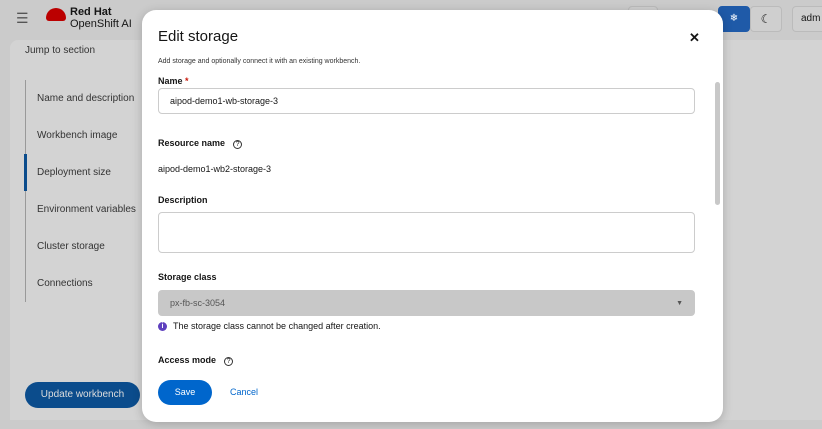 This screenshot has width=822, height=429. I want to click on nav-item-deployment-size: Deployment size, so click(80, 172).